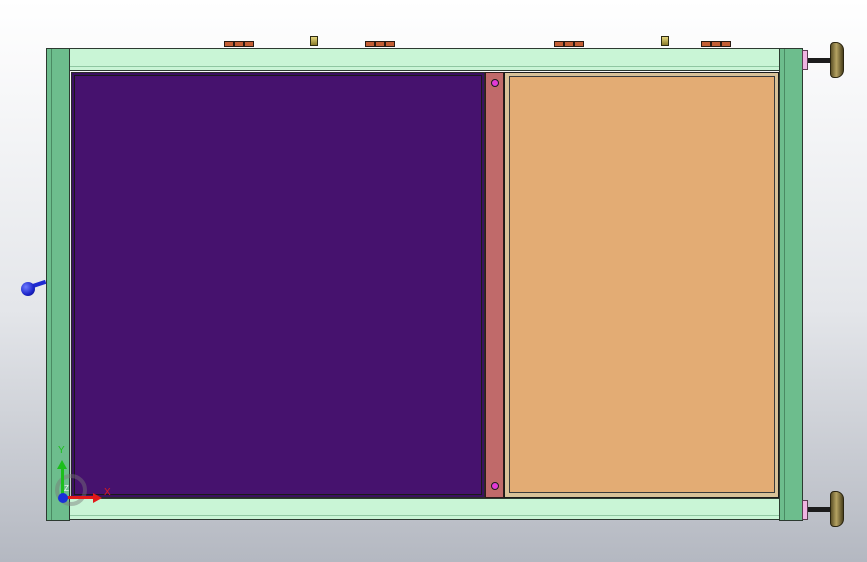 The height and width of the screenshot is (562, 867). What do you see at coordinates (791, 284) in the screenshot?
I see `frame-right-post` at bounding box center [791, 284].